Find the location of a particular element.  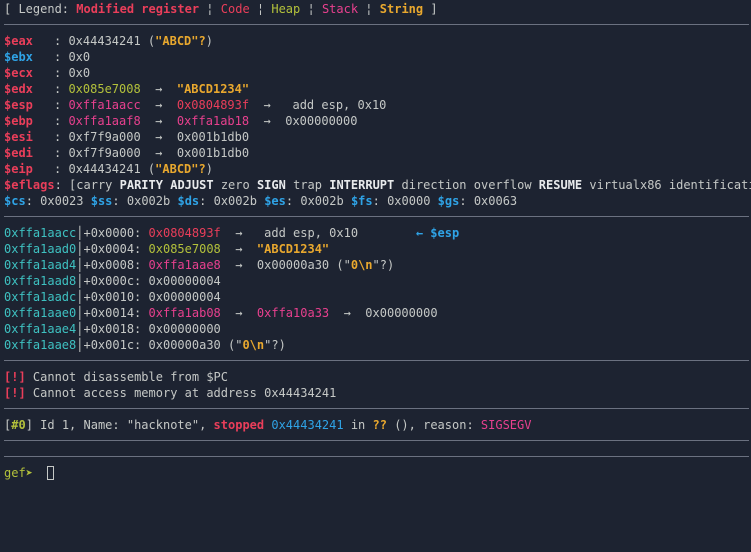

stack-offset: +0x0018: is located at coordinates (112, 329).